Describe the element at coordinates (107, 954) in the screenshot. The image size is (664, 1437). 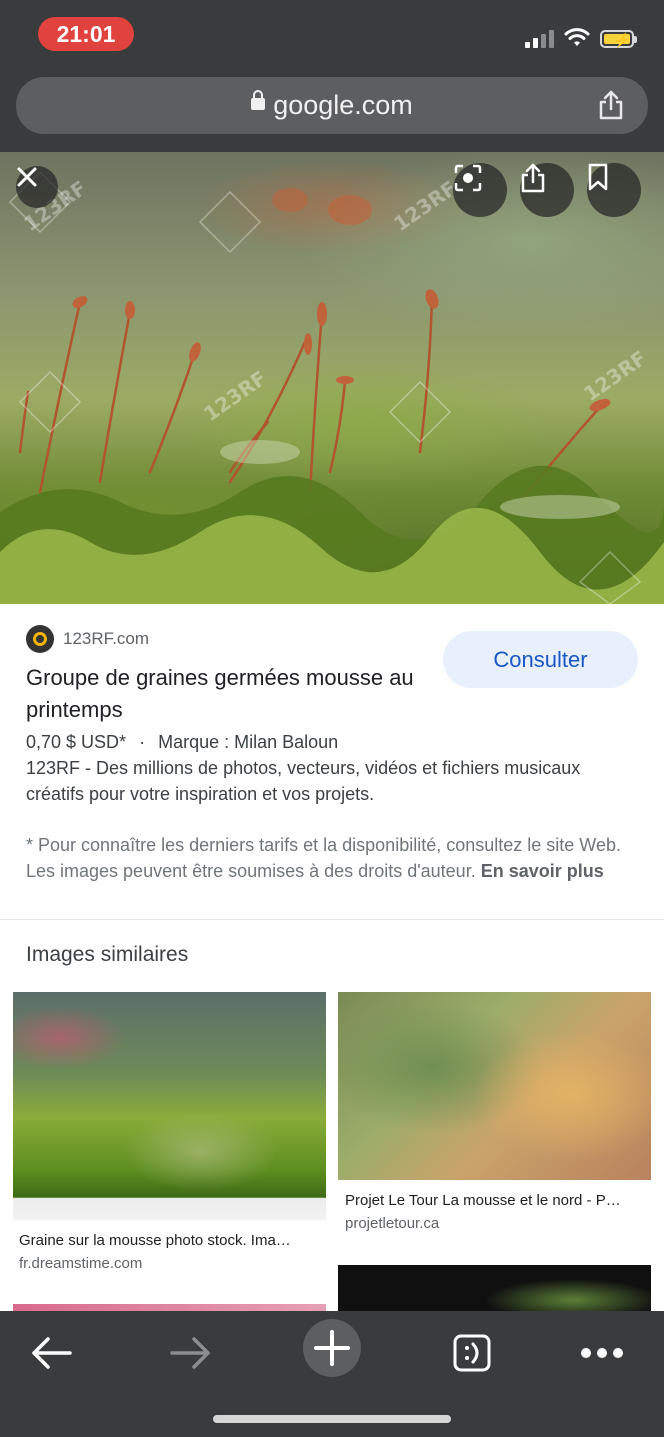
I see `similar-images-heading: Images similaires` at that location.